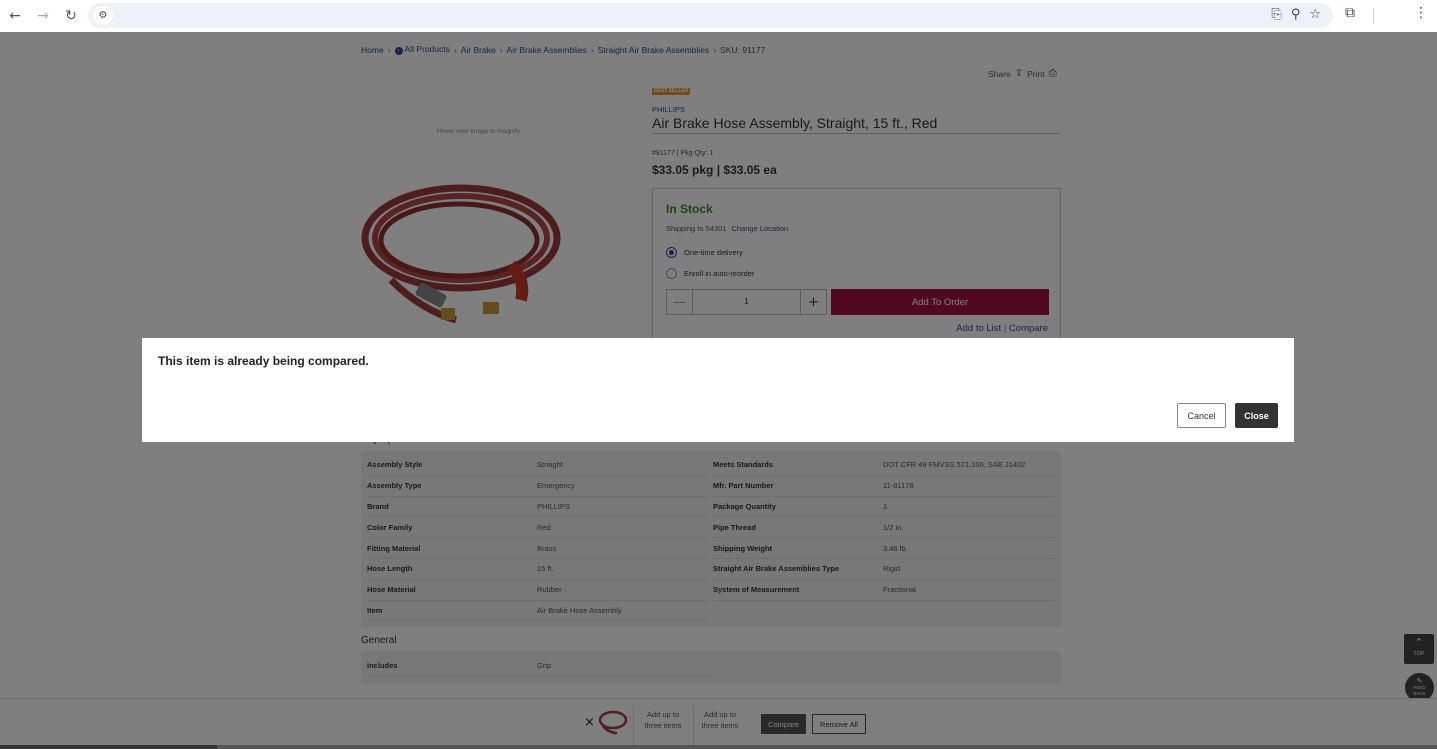 This screenshot has height=749, width=1437. Describe the element at coordinates (1421, 13) in the screenshot. I see `browser-menu-icon: ⋮` at that location.